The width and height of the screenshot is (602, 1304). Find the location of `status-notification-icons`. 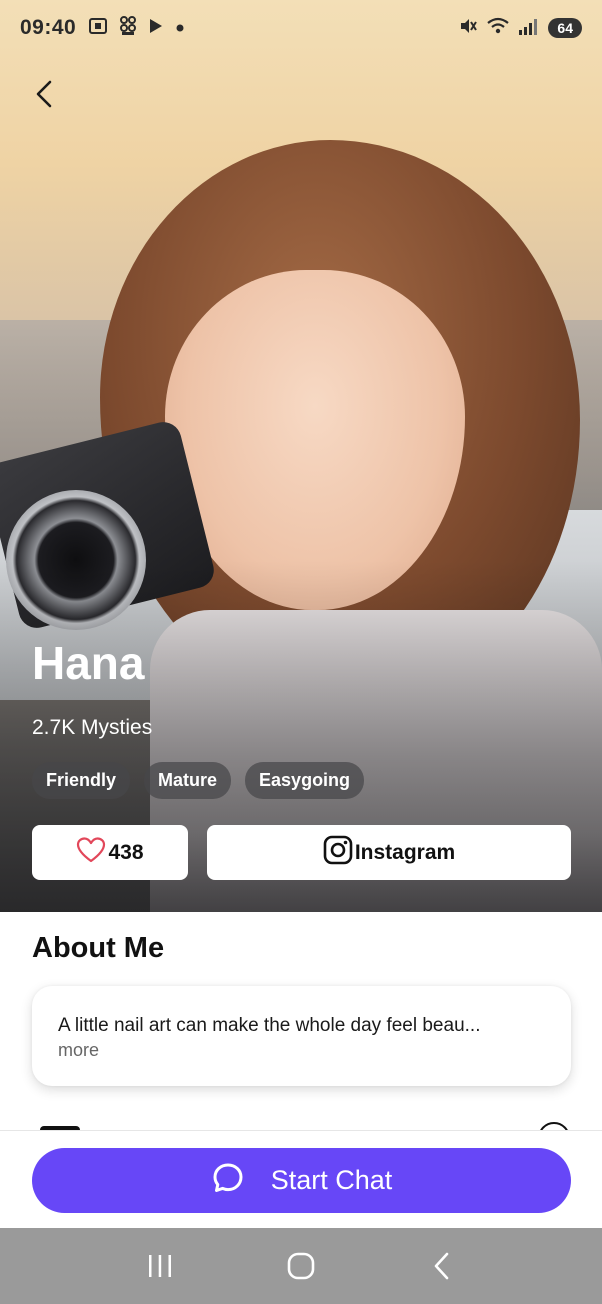

status-notification-icons is located at coordinates (136, 28).